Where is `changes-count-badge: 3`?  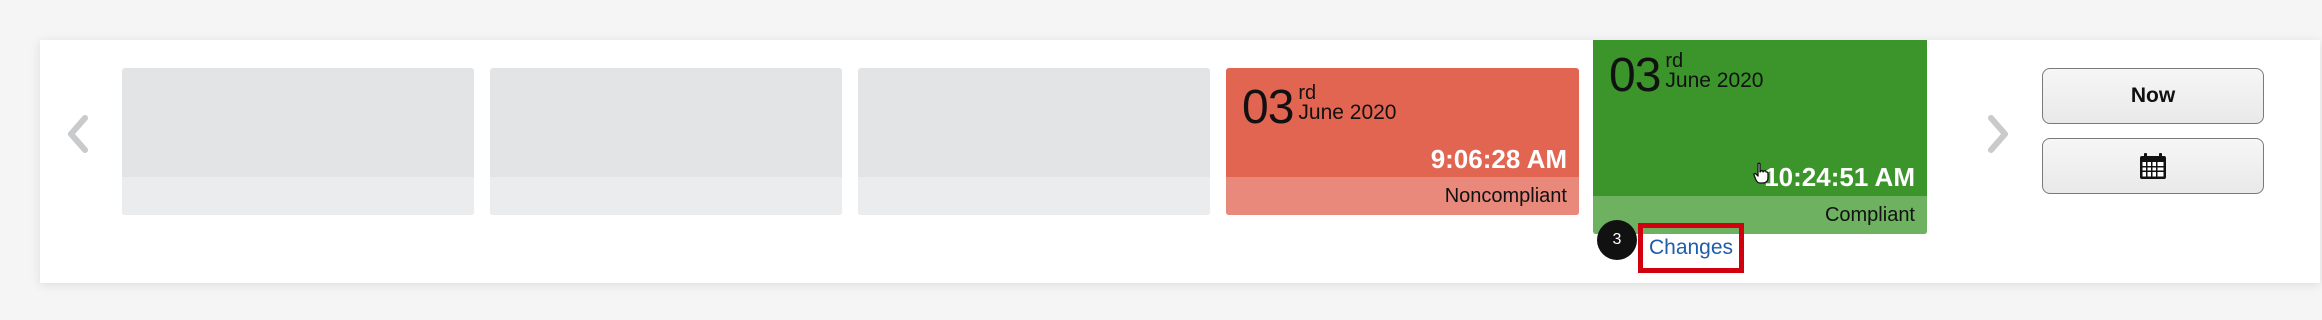
changes-count-badge: 3 is located at coordinates (1617, 240).